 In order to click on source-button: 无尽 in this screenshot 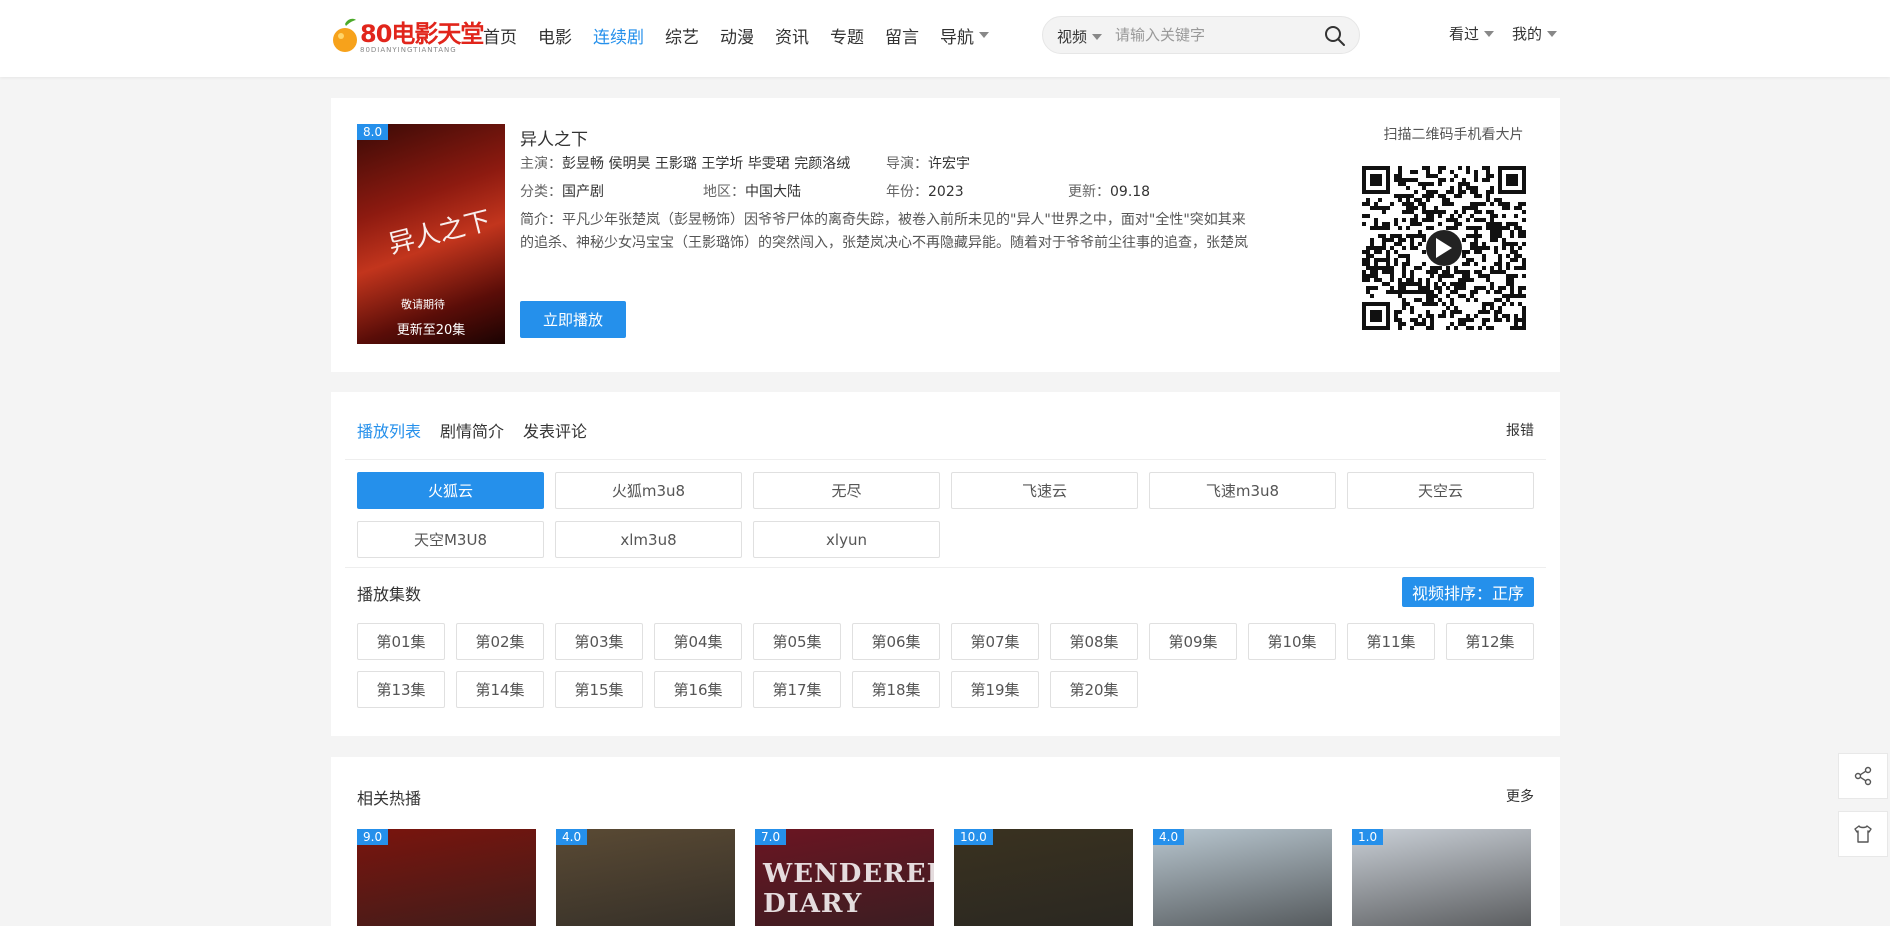, I will do `click(846, 490)`.